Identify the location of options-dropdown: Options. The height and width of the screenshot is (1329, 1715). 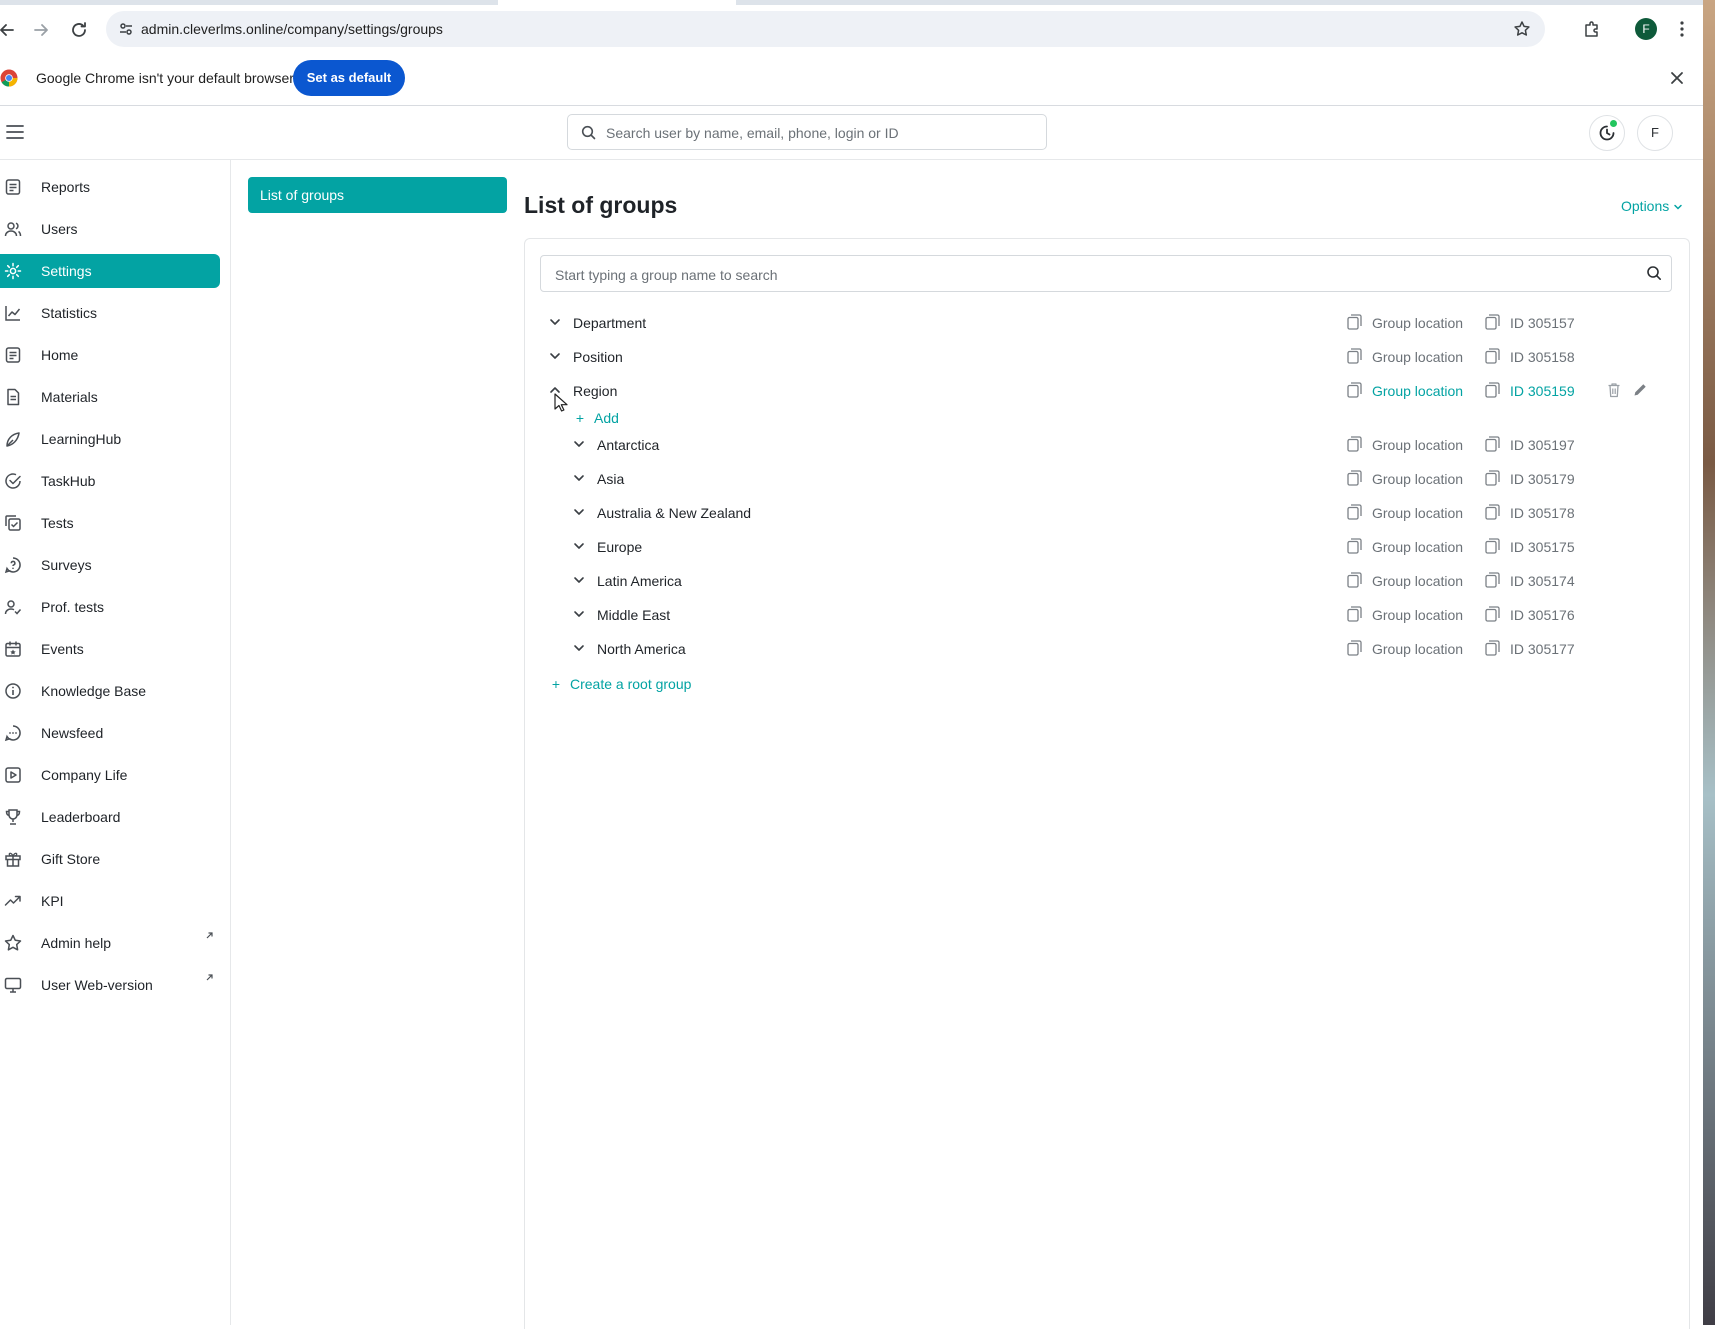
(1652, 206).